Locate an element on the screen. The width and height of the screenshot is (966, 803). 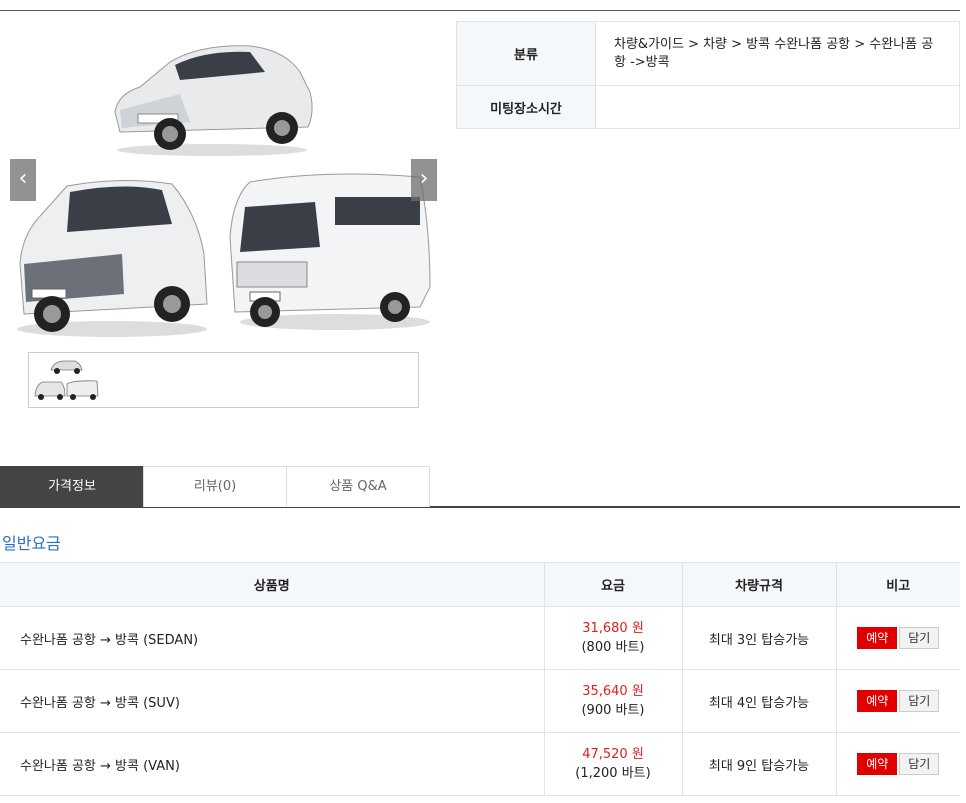
header-fee: 요금 is located at coordinates (612, 584).